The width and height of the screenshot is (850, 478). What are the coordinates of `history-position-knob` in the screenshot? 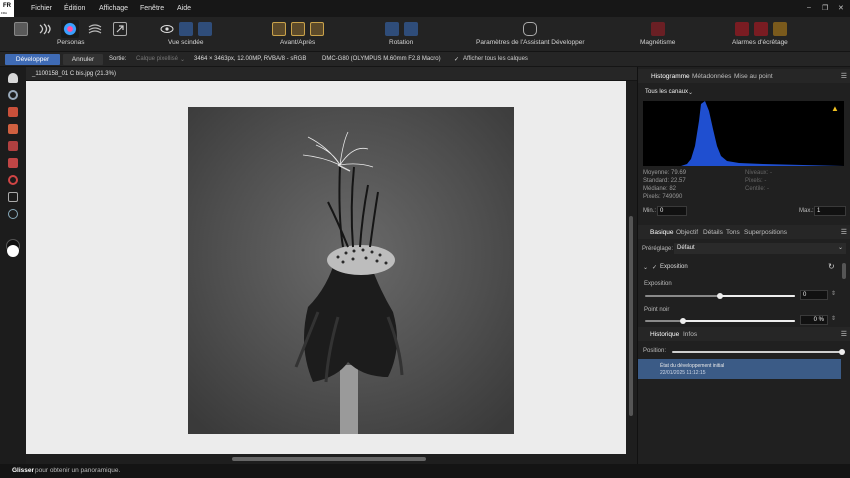 It's located at (842, 352).